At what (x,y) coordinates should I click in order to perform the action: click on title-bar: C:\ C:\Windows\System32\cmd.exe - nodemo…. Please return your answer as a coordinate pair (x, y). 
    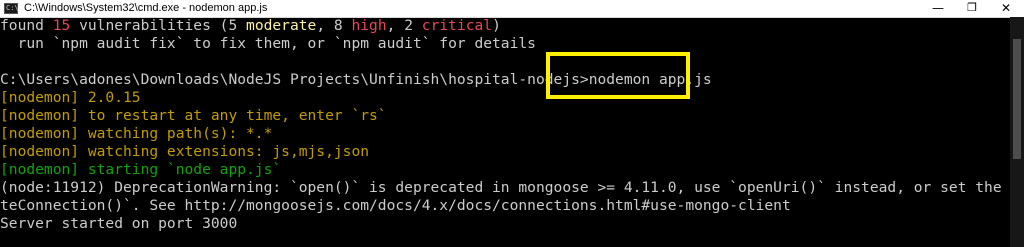
    Looking at the image, I should click on (512, 9).